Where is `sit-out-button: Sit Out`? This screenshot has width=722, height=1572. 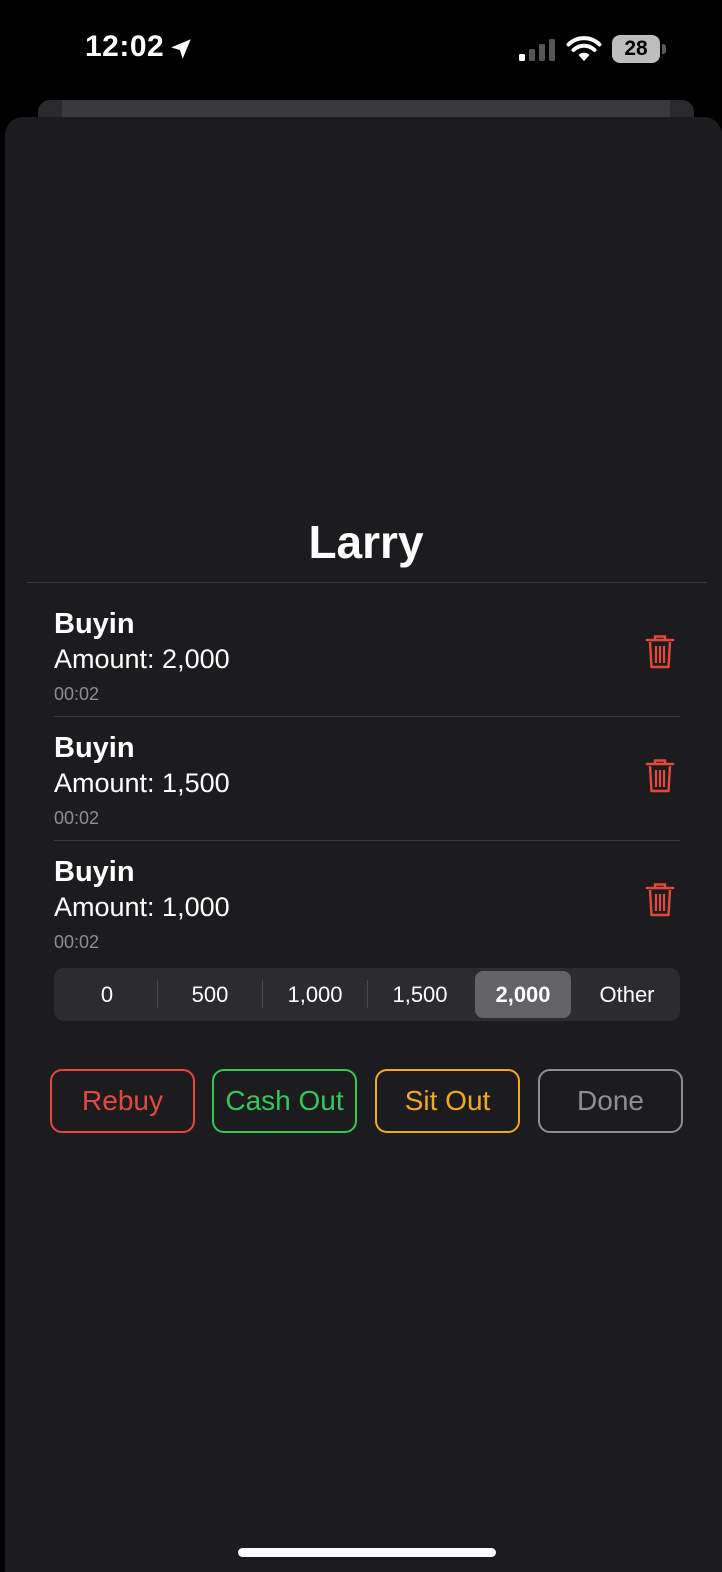 sit-out-button: Sit Out is located at coordinates (447, 1101).